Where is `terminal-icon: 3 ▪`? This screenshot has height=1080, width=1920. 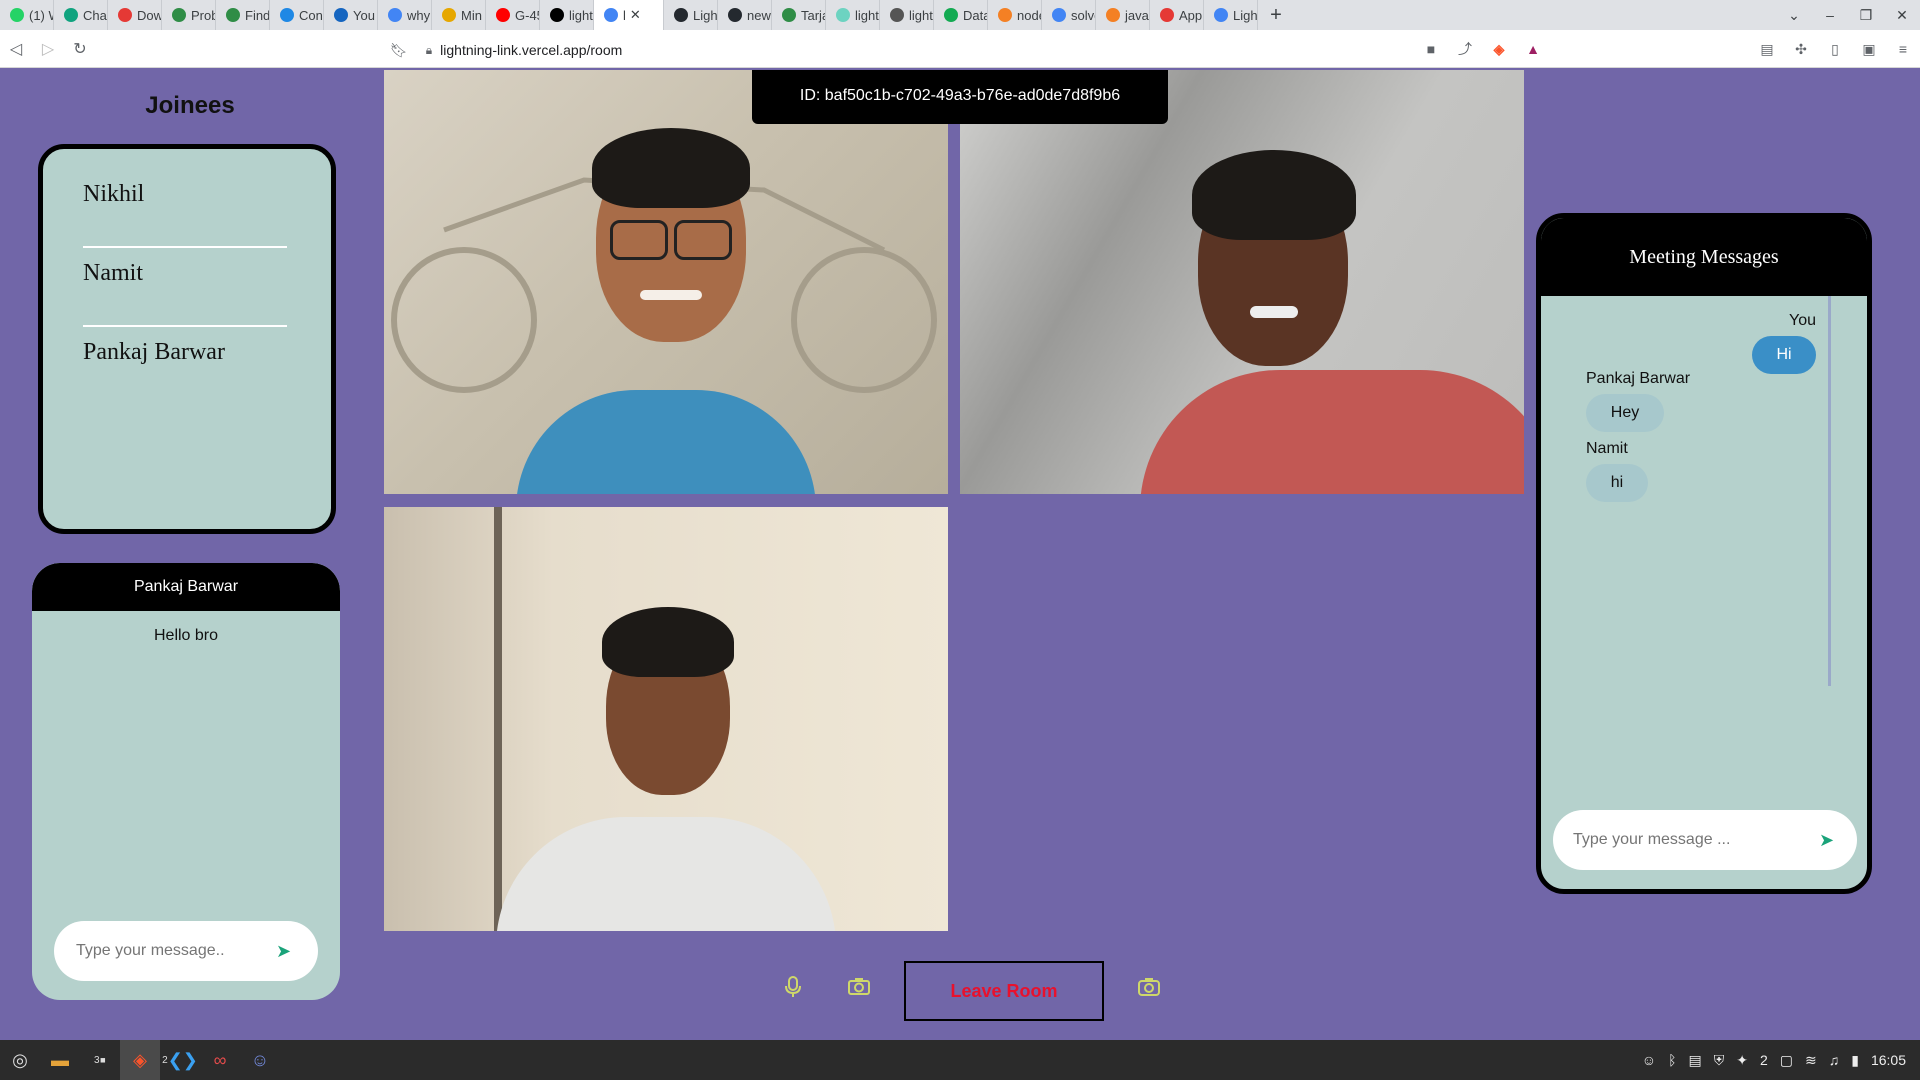 terminal-icon: 3 ▪ is located at coordinates (100, 1060).